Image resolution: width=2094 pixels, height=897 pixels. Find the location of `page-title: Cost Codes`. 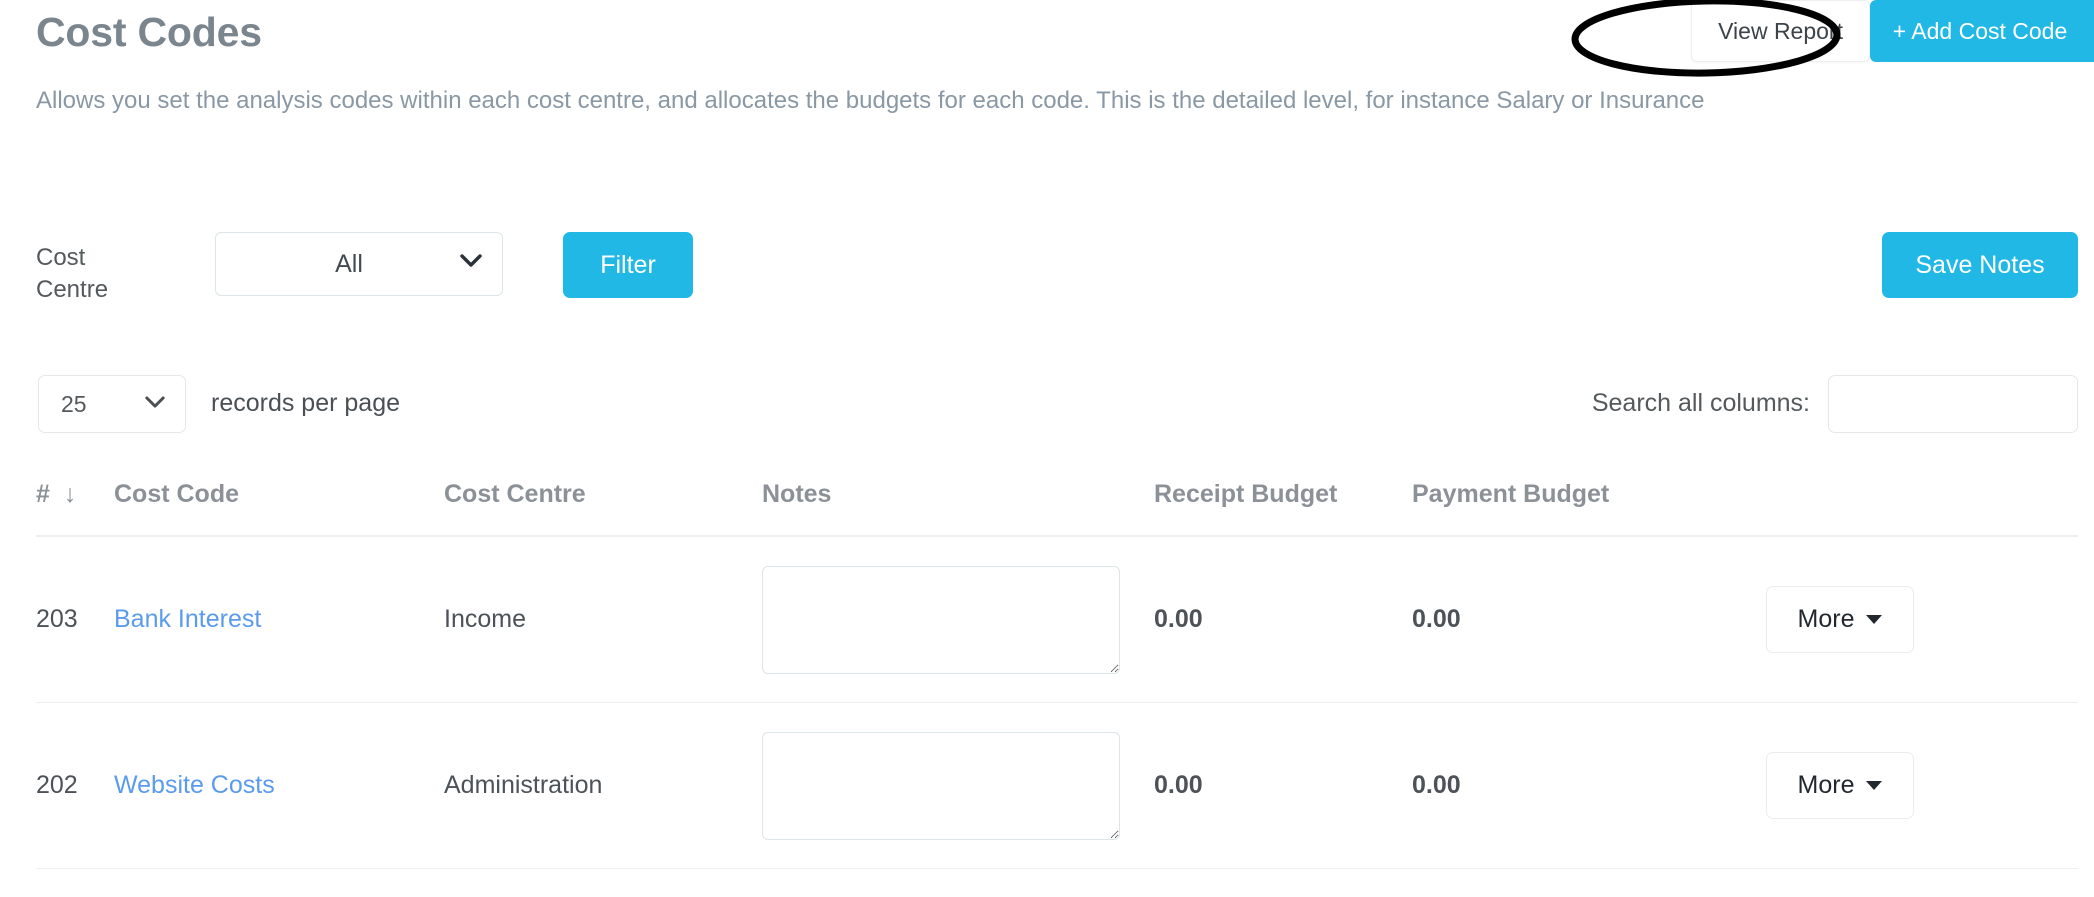

page-title: Cost Codes is located at coordinates (149, 32).